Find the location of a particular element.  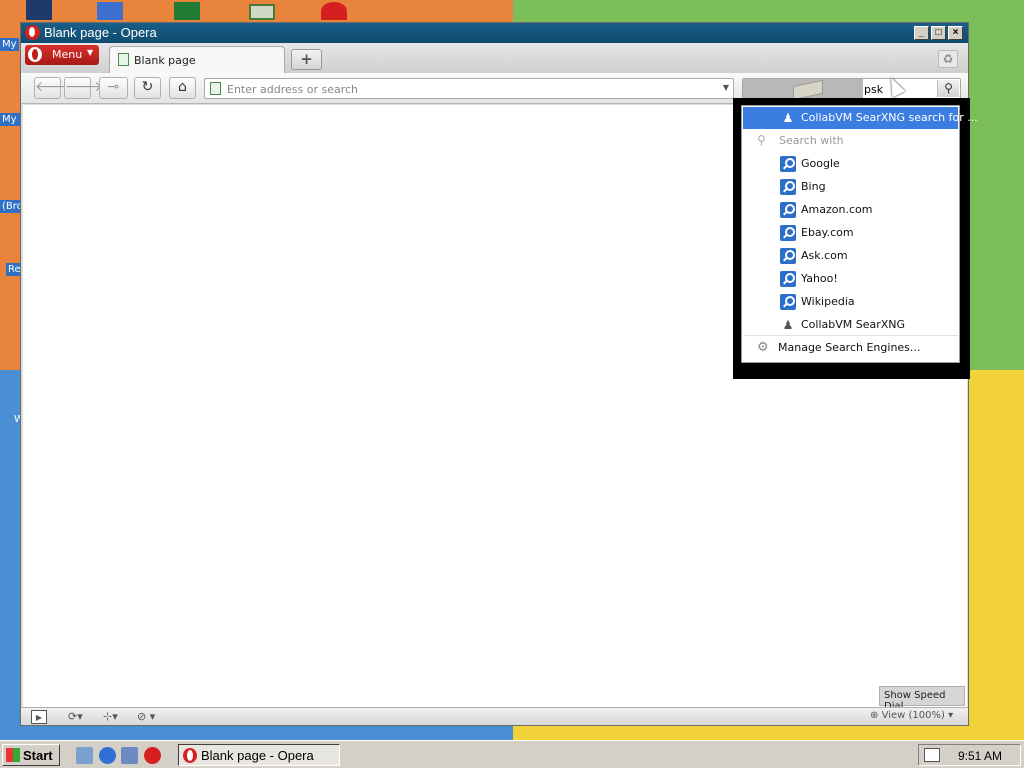

zoom-control: ⊕ View (100%) ▾ is located at coordinates (911, 715).